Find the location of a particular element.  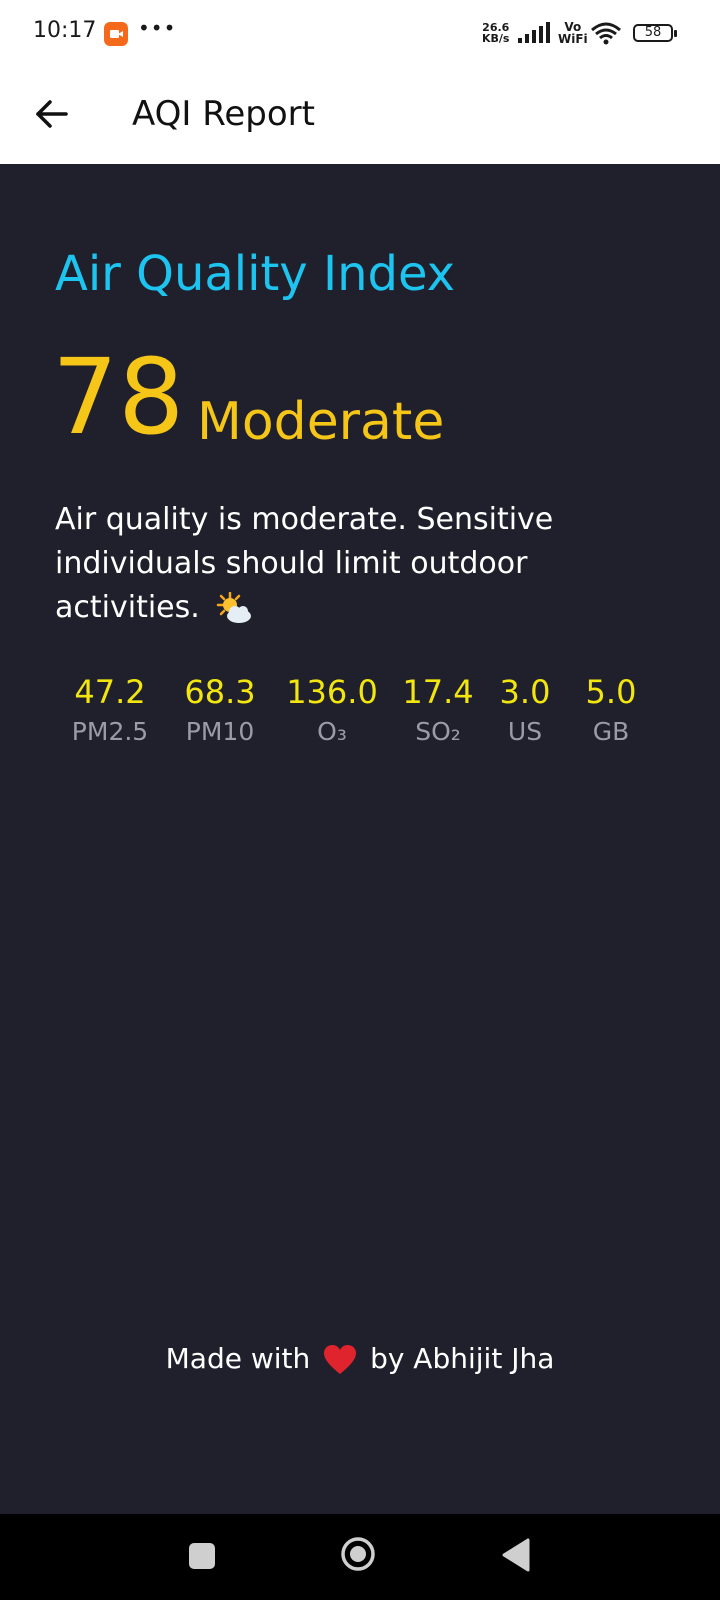

pollutant-pm25: 47.2 PM2.5 is located at coordinates (110, 712).